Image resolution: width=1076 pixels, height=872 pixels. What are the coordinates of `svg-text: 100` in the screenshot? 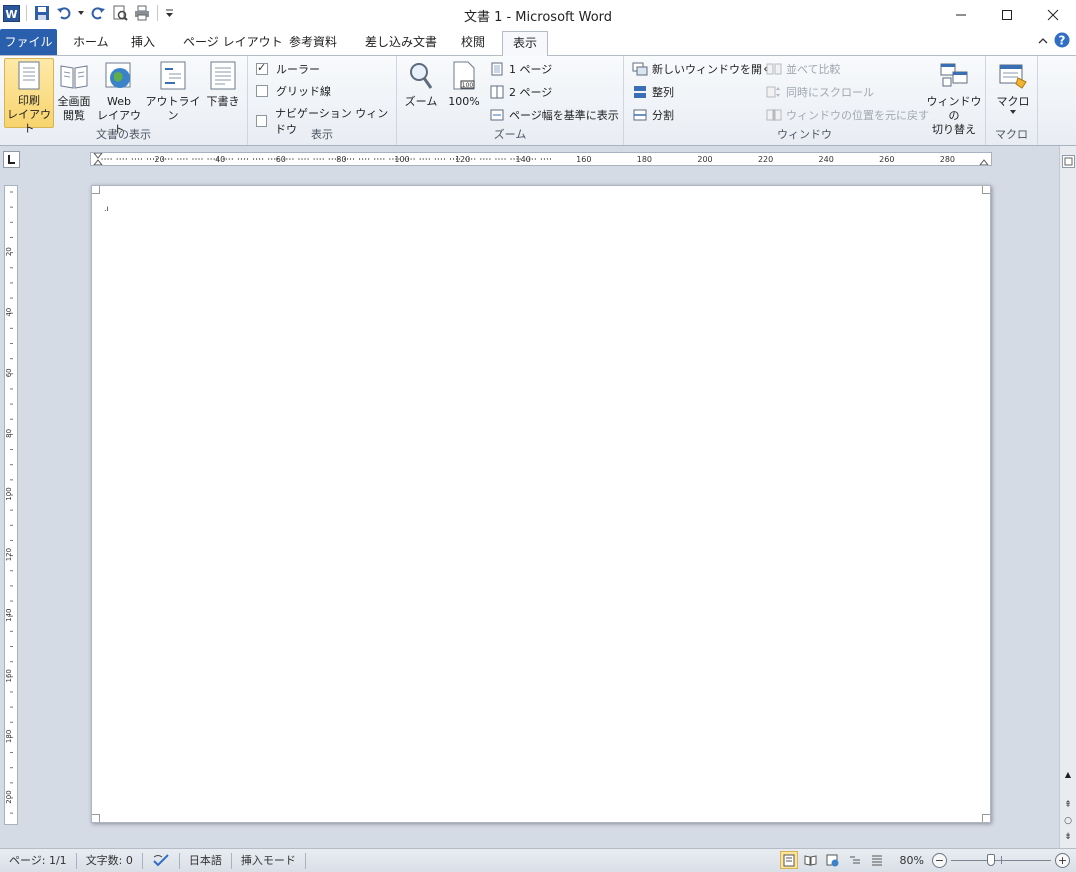 It's located at (468, 85).